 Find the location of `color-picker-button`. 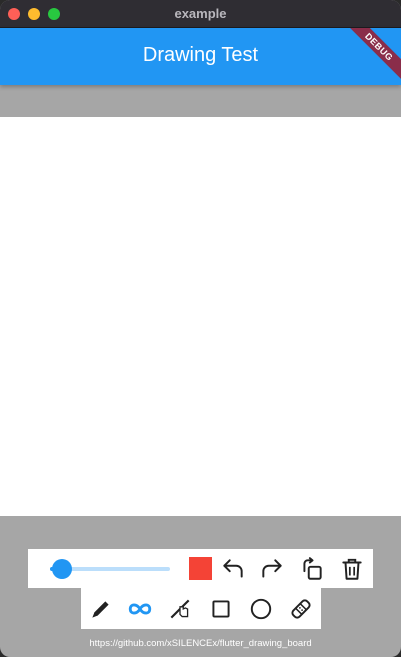

color-picker-button is located at coordinates (200, 568).